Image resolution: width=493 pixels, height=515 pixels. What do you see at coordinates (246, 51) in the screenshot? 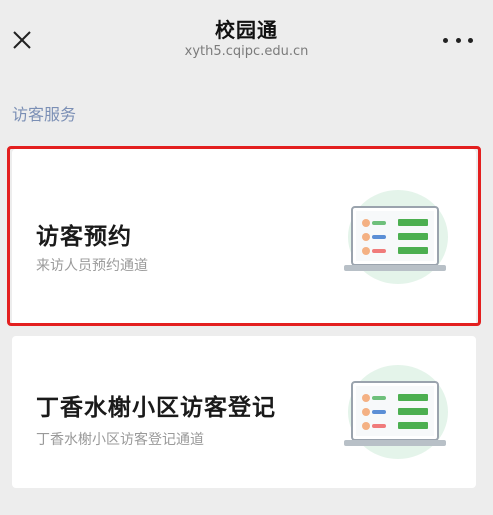
I see `page-url: xyth5.cqipc.edu.cn` at bounding box center [246, 51].